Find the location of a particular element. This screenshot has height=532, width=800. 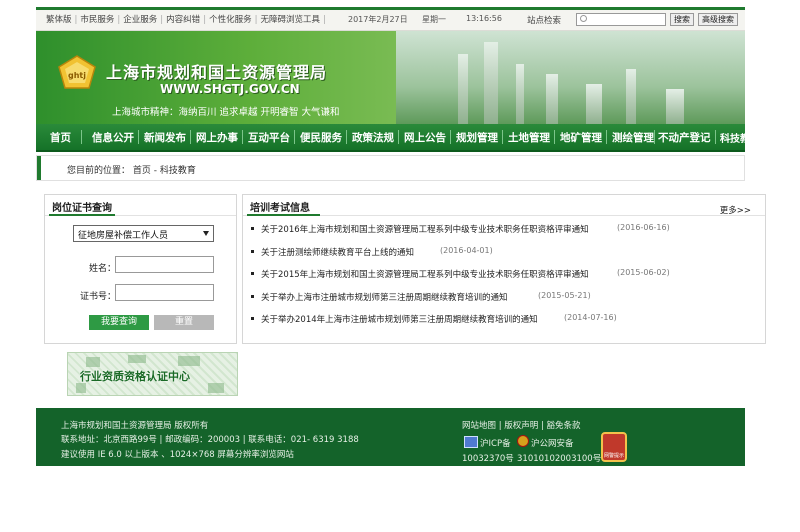

nav-item-mining: 地矿管理 is located at coordinates (581, 137).